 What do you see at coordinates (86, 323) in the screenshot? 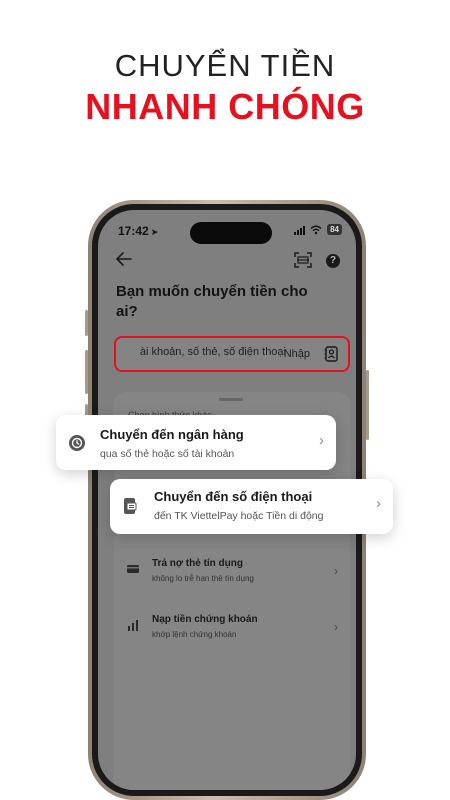
I see `phone-side-button` at bounding box center [86, 323].